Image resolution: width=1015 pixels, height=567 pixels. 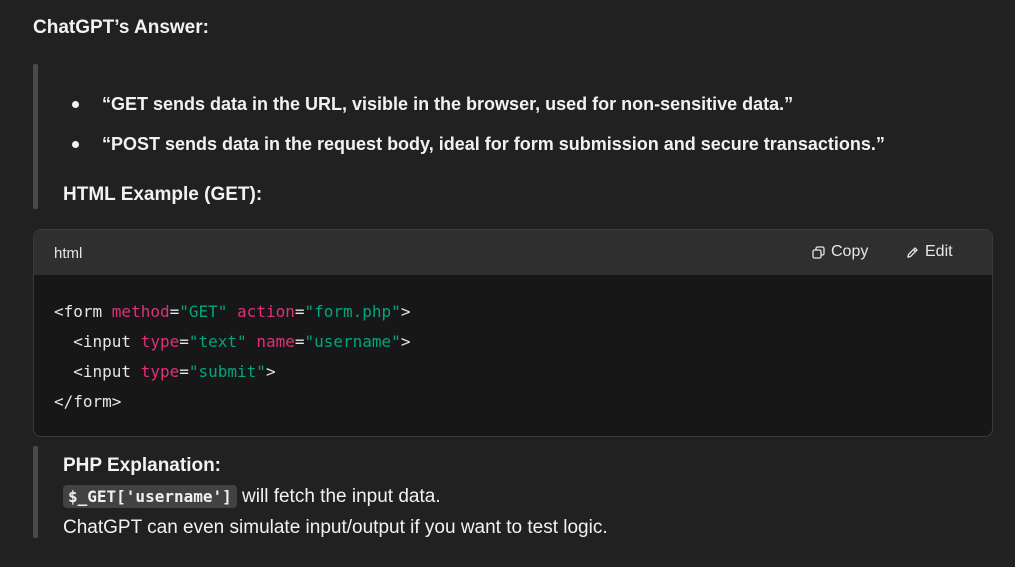 I want to click on code-token-tag: <form, so click(x=83, y=311).